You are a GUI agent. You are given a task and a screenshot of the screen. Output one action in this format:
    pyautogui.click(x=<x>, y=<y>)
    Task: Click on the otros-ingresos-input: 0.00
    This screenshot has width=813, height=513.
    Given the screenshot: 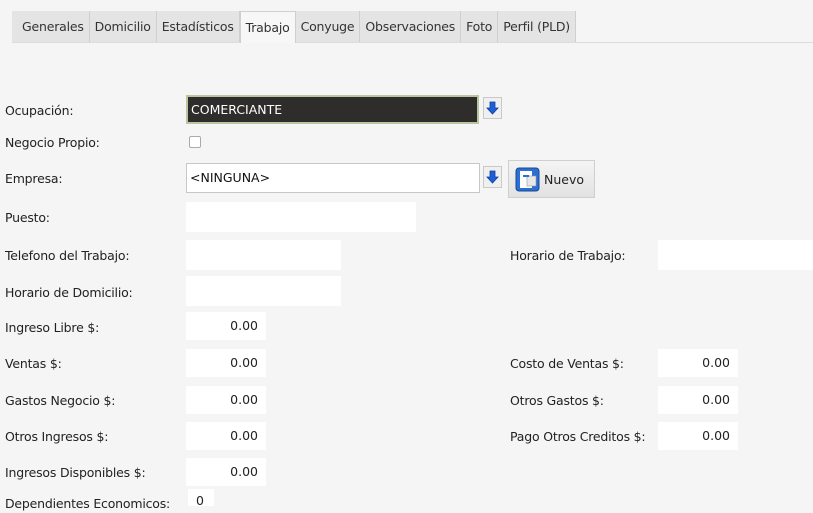 What is the action you would take?
    pyautogui.click(x=226, y=436)
    